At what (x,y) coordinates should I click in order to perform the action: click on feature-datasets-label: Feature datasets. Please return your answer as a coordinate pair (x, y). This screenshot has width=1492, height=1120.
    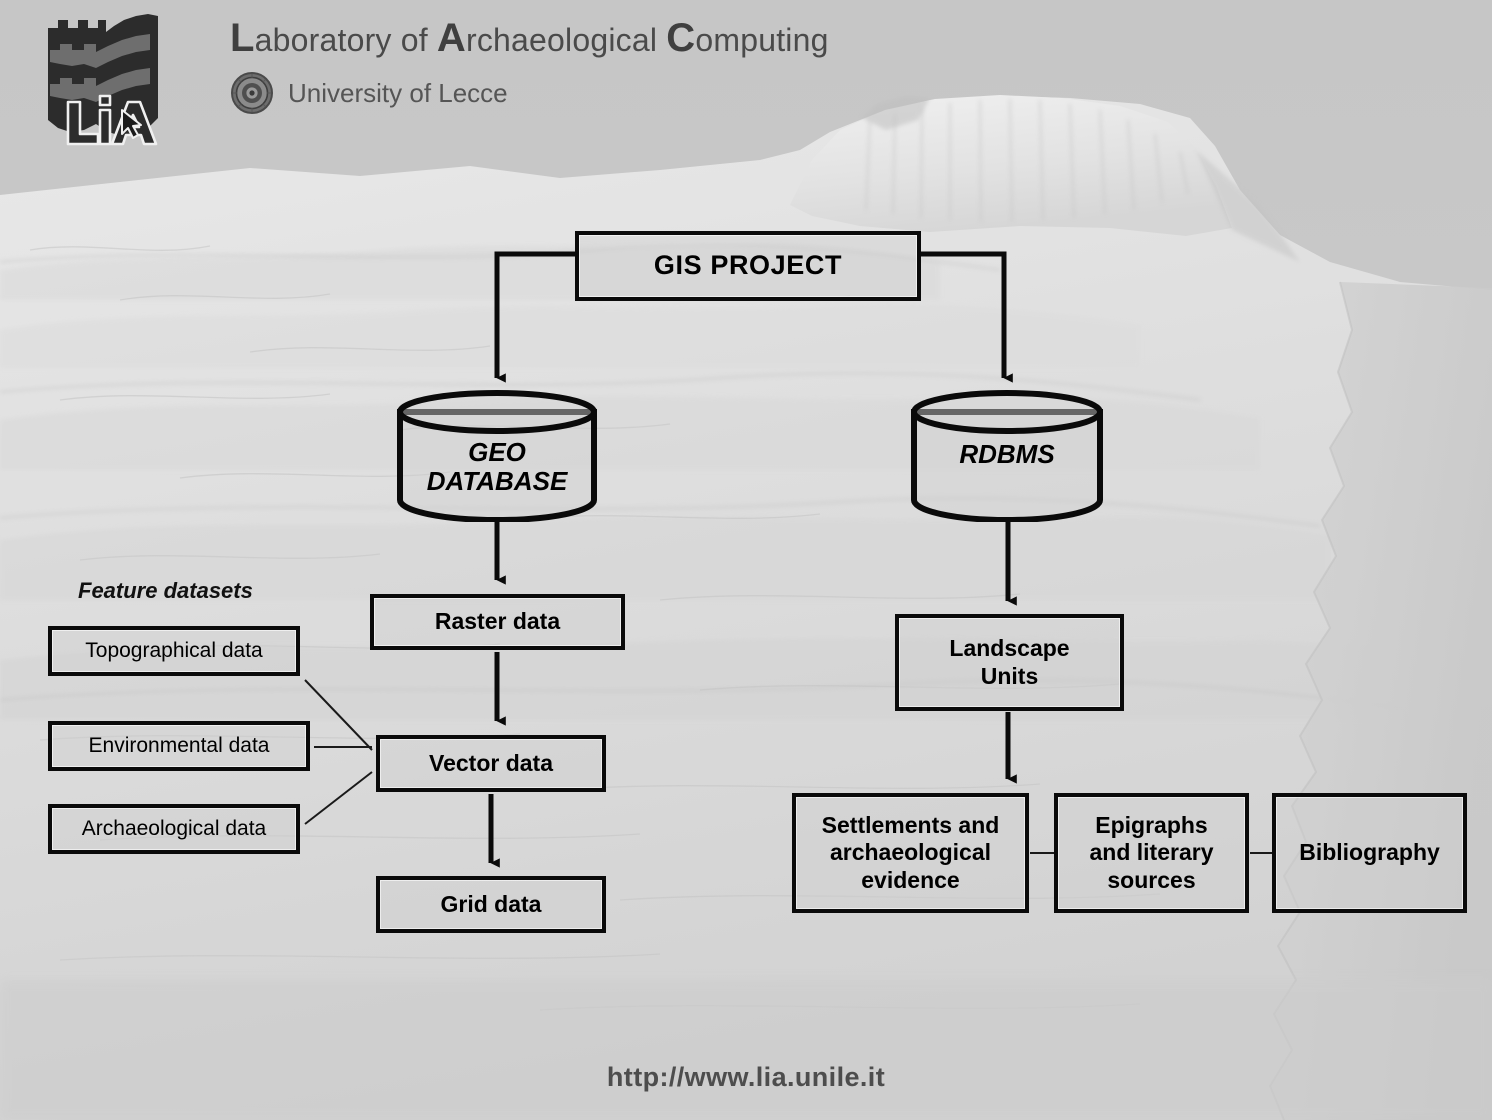
    Looking at the image, I should click on (165, 590).